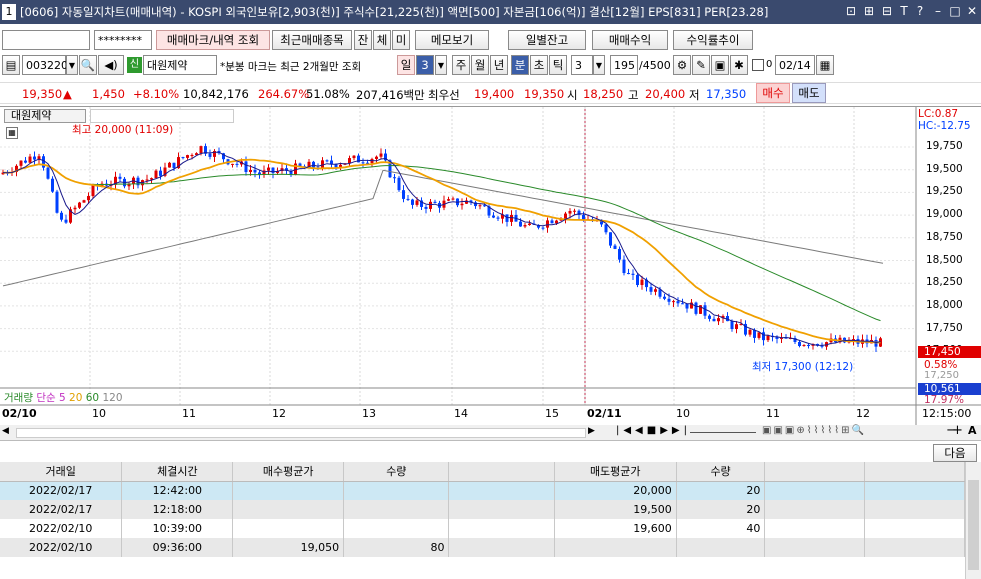 This screenshot has width=981, height=579. I want to click on table-row: 2022/02/17 12:42:00 20,000 20, so click(482, 490).